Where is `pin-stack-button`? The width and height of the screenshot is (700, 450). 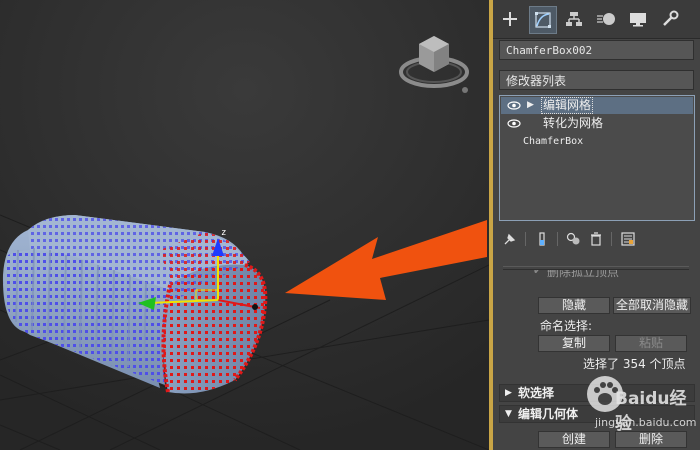 pin-stack-button is located at coordinates (510, 239).